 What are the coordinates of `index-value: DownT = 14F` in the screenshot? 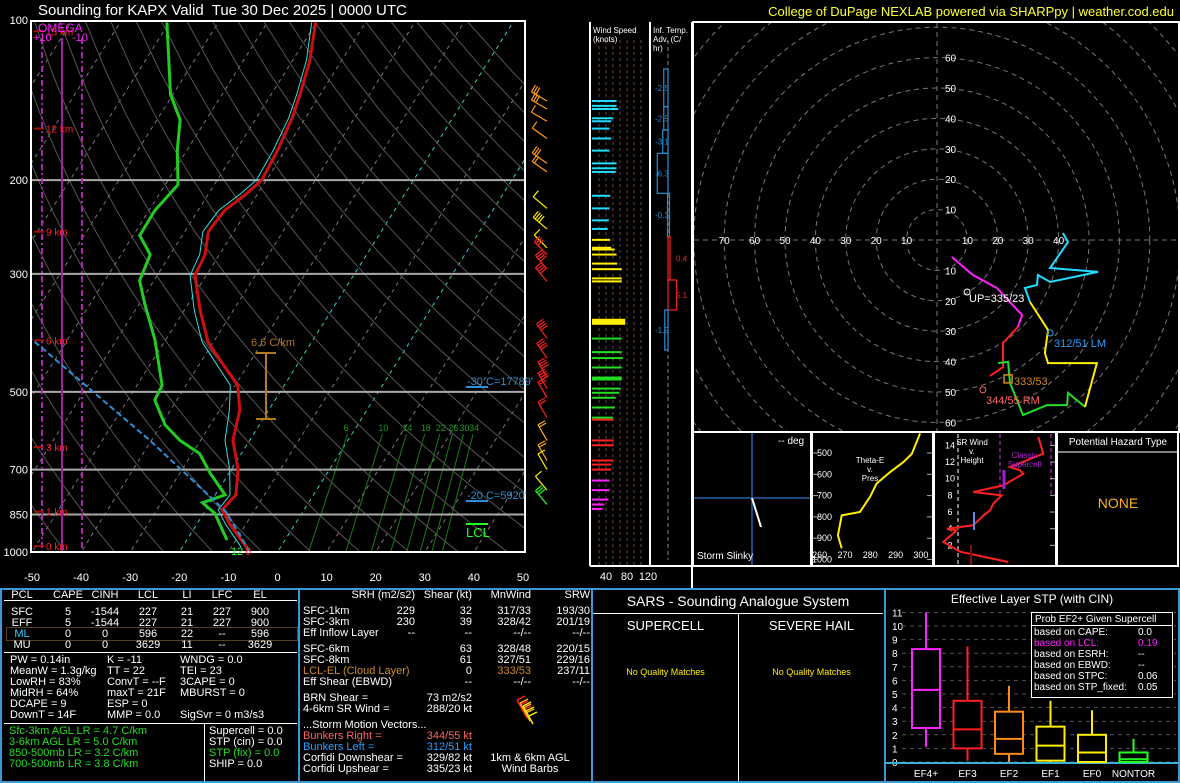 It's located at (43, 715).